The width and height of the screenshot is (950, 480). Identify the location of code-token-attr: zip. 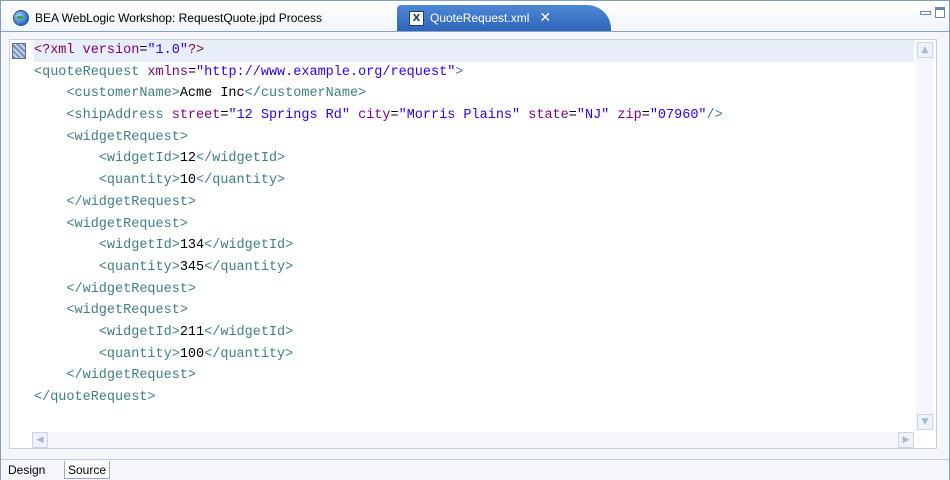
(629, 116).